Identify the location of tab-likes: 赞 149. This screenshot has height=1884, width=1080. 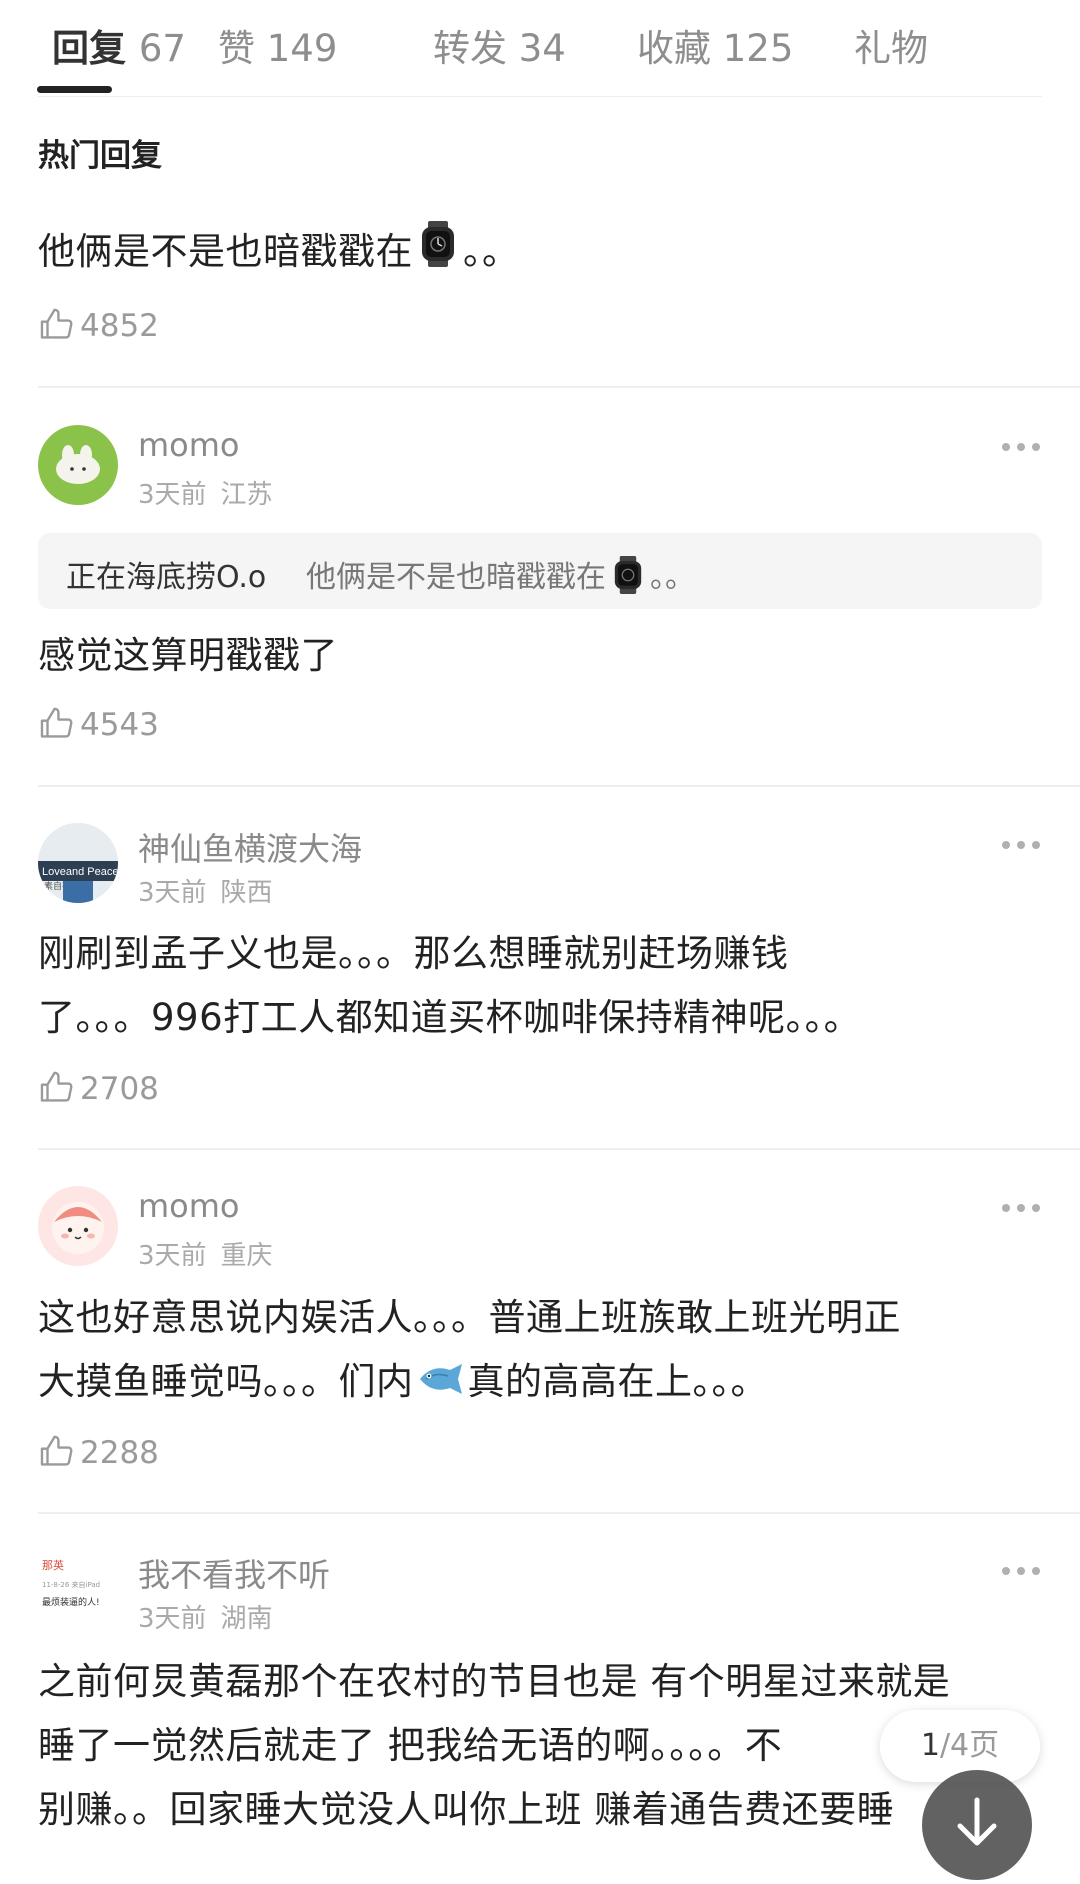
(277, 45).